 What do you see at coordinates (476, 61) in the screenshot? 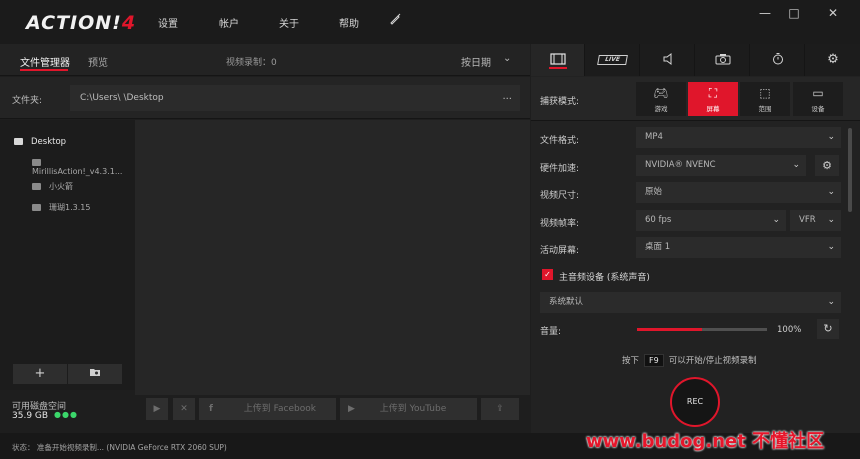
I see `sort-dropdown: 按日期` at bounding box center [476, 61].